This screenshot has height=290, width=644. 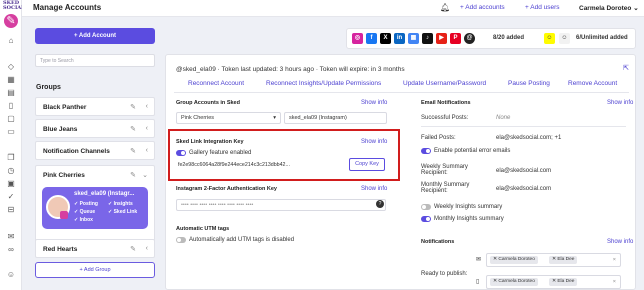 I want to click on create-post-button: ✎, so click(x=11, y=21).